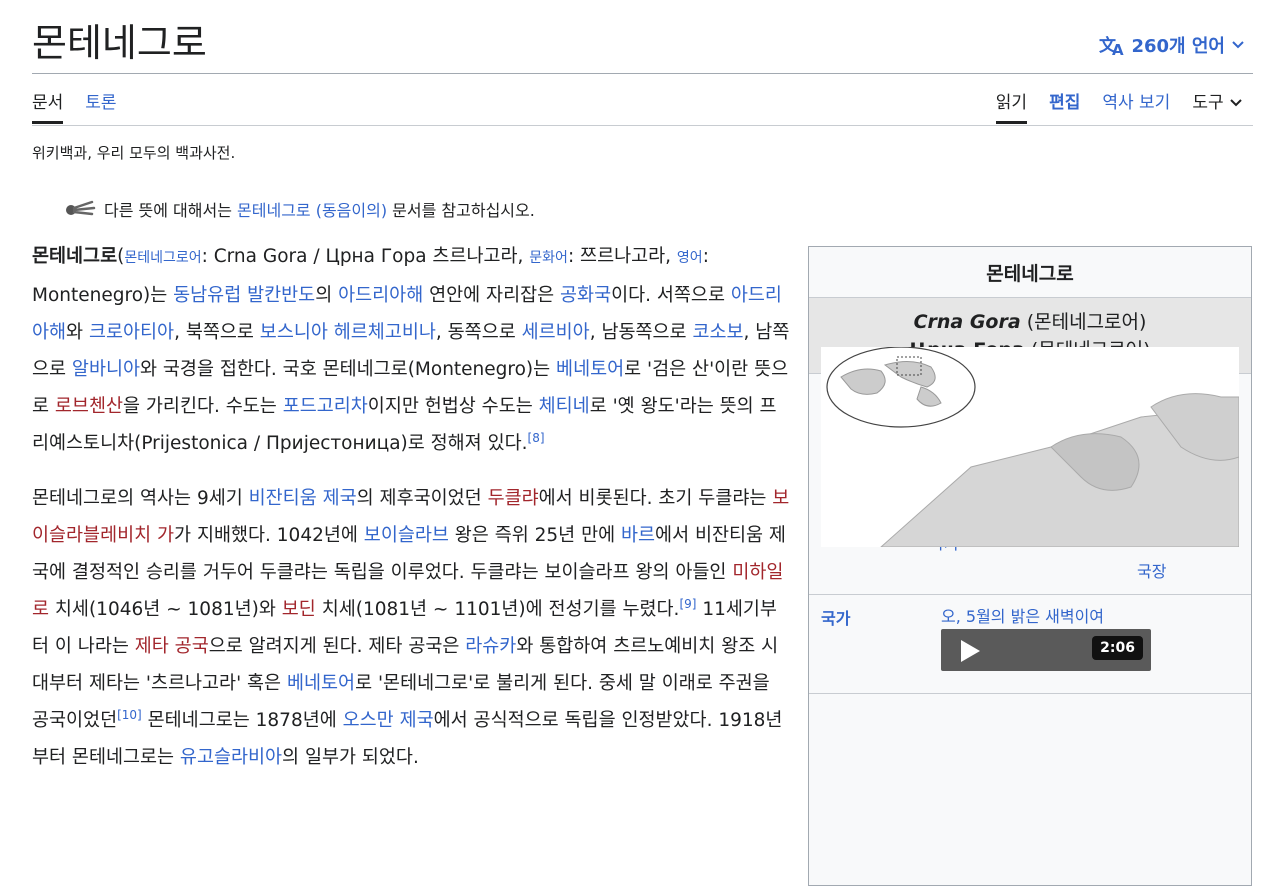 Image resolution: width=1280 pixels, height=886 pixels. I want to click on article-link: 유고슬라비아, so click(231, 757).